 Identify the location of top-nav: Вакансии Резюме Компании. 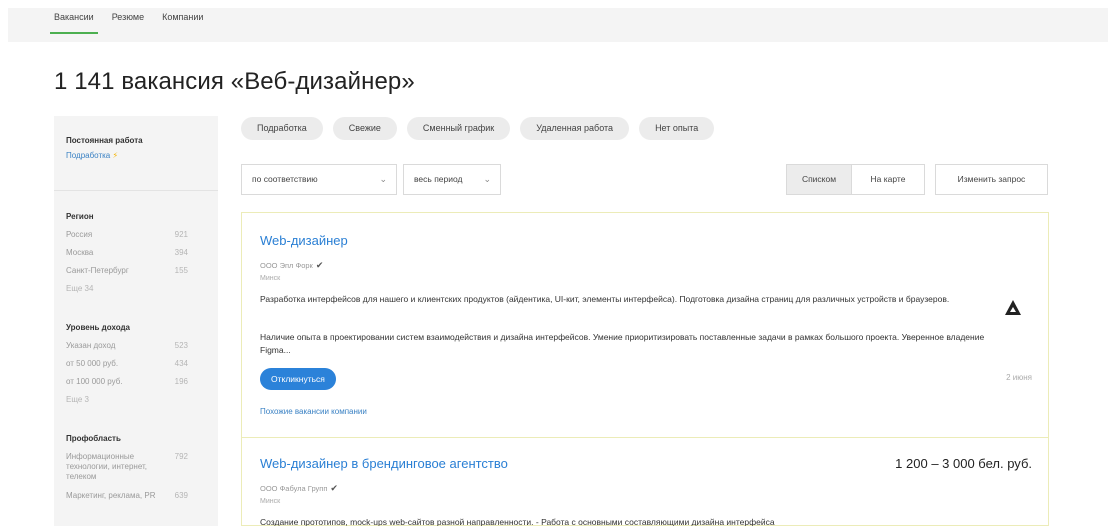
(126, 23).